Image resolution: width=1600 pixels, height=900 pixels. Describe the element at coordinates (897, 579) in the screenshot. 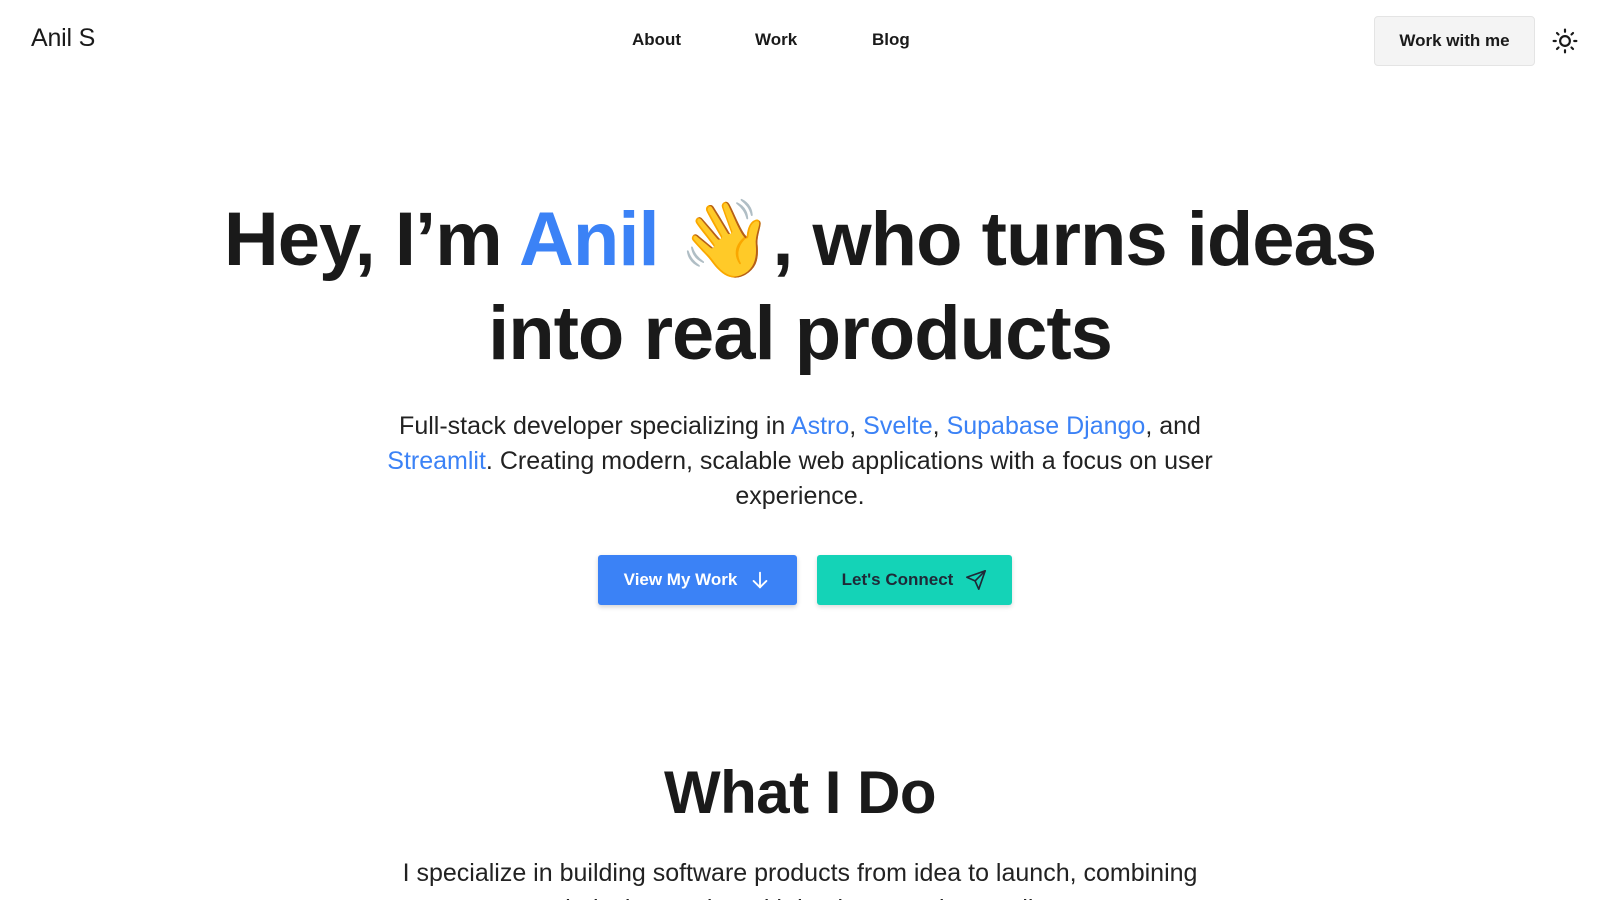

I see `lets-connect-label: Let's Connect` at that location.